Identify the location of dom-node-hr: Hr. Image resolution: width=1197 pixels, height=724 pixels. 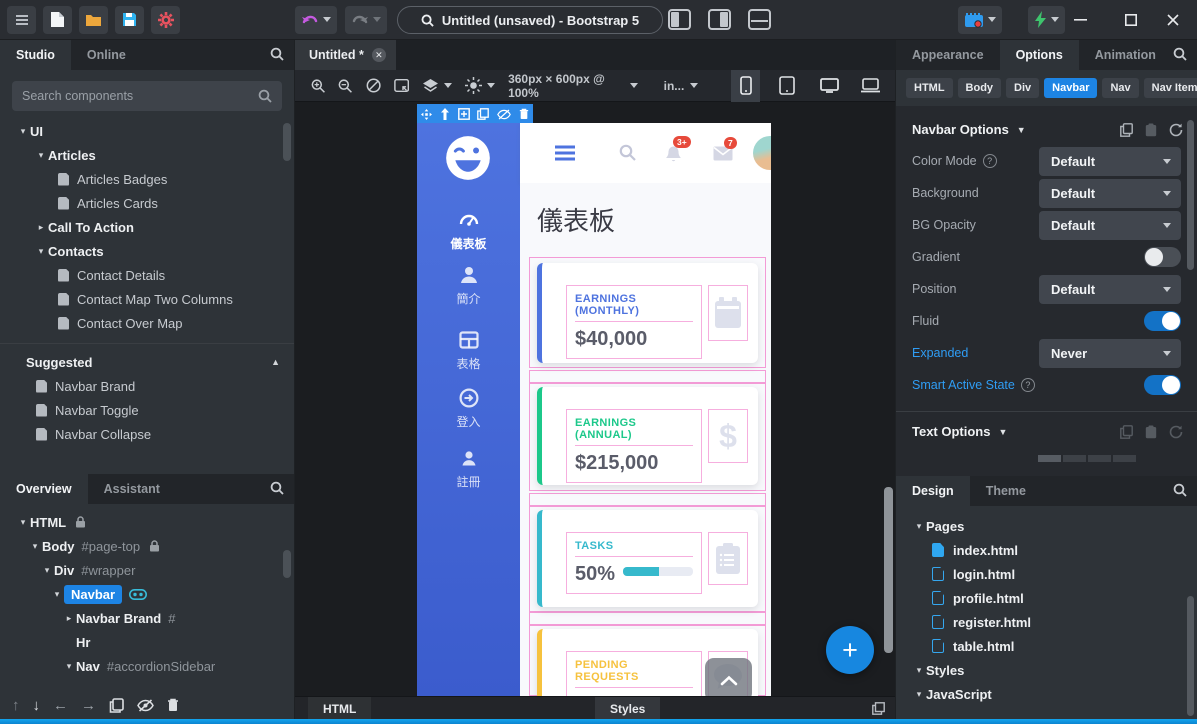
(147, 642).